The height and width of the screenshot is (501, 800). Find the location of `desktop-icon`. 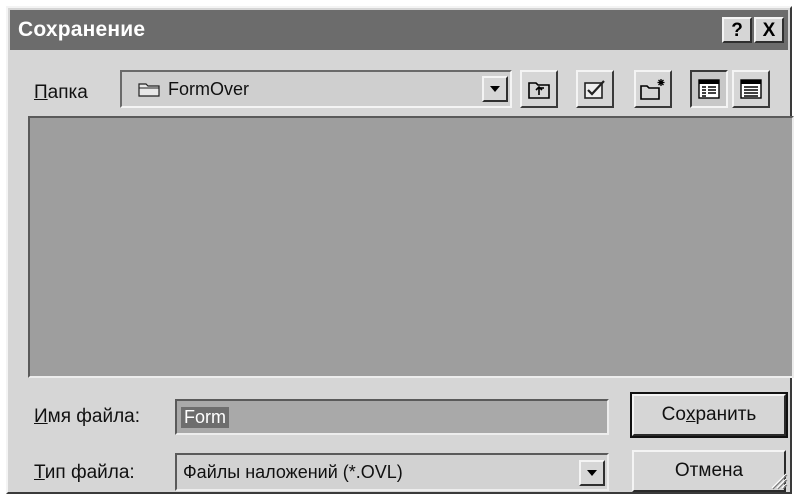

desktop-icon is located at coordinates (594, 89).